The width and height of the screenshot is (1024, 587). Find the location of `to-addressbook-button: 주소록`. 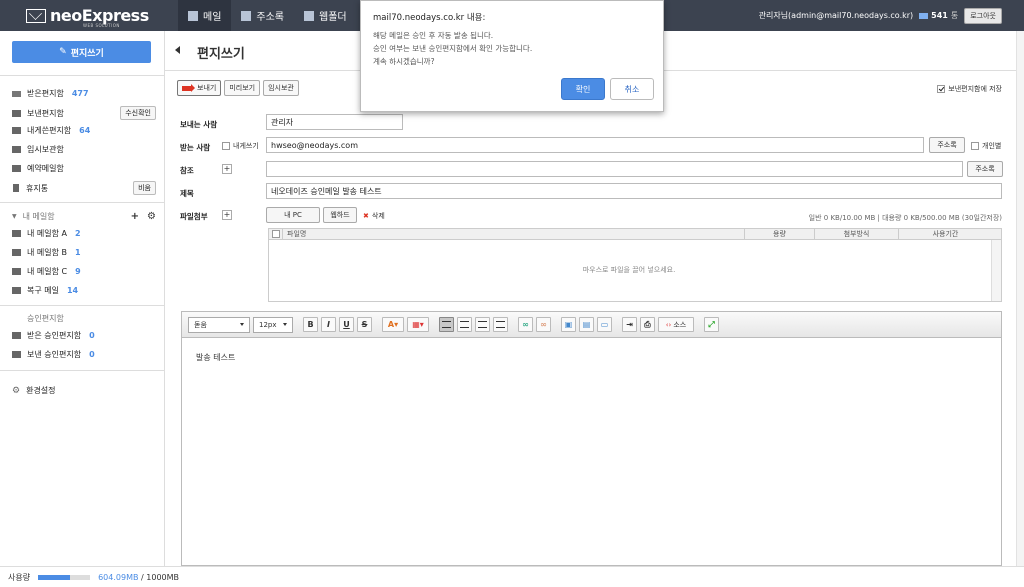

to-addressbook-button: 주소록 is located at coordinates (947, 145).